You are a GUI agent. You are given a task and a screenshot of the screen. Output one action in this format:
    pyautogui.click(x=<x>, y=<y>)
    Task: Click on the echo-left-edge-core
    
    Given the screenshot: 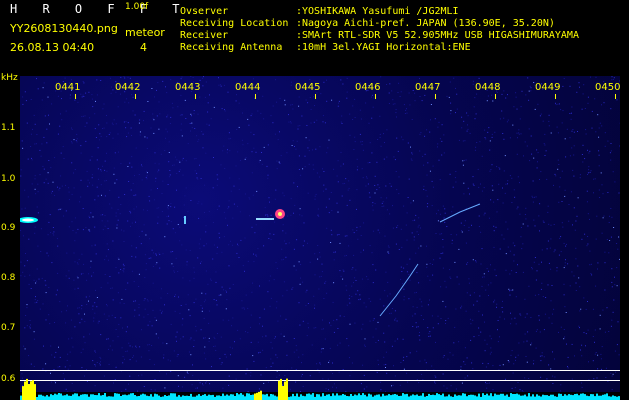 What is the action you would take?
    pyautogui.click(x=28, y=220)
    